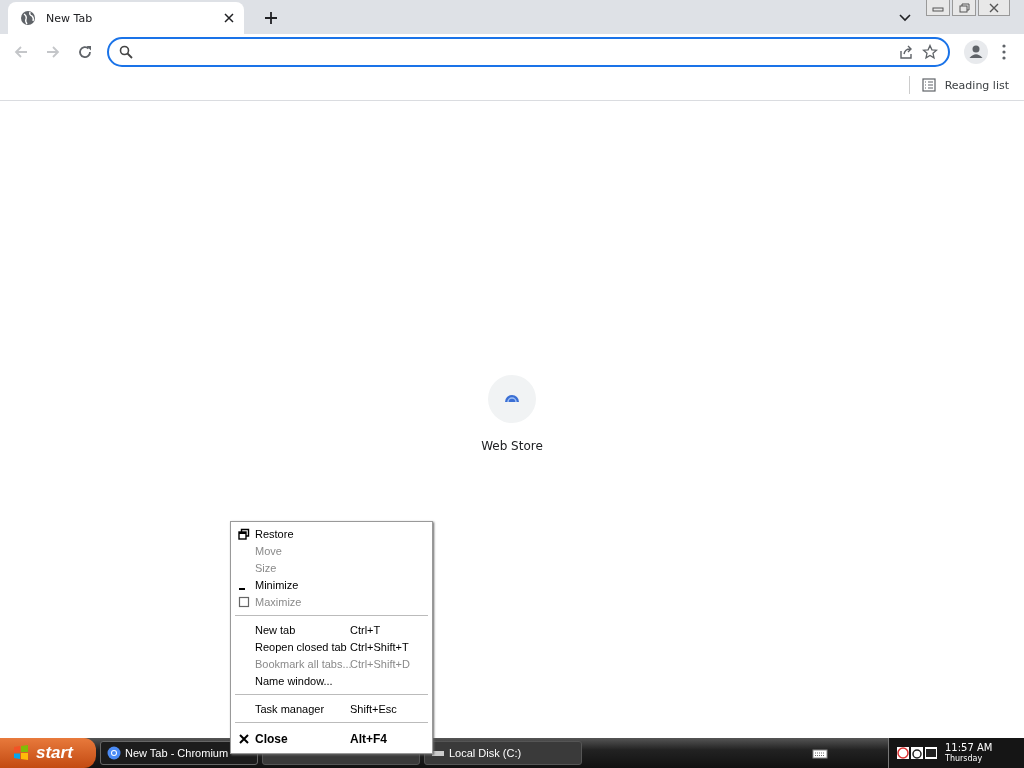 The image size is (1024, 768). Describe the element at coordinates (820, 753) in the screenshot. I see `keyboard-icon` at that location.